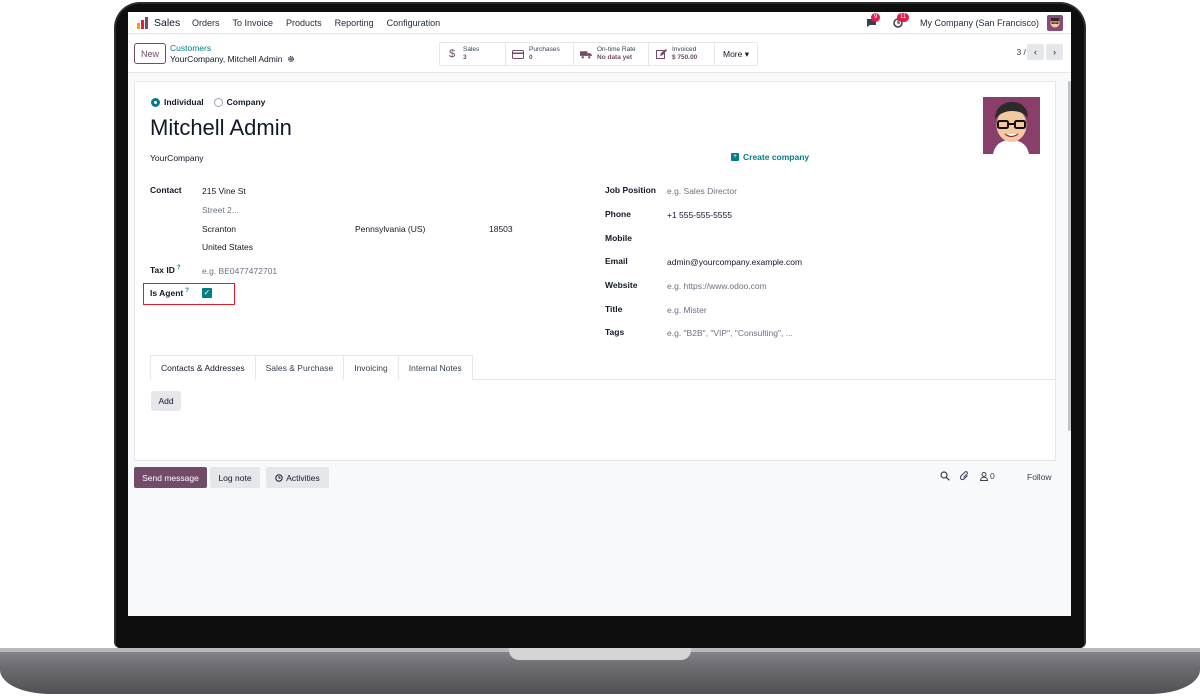 The height and width of the screenshot is (697, 1200). Describe the element at coordinates (167, 23) in the screenshot. I see `app-name: Sales` at that location.